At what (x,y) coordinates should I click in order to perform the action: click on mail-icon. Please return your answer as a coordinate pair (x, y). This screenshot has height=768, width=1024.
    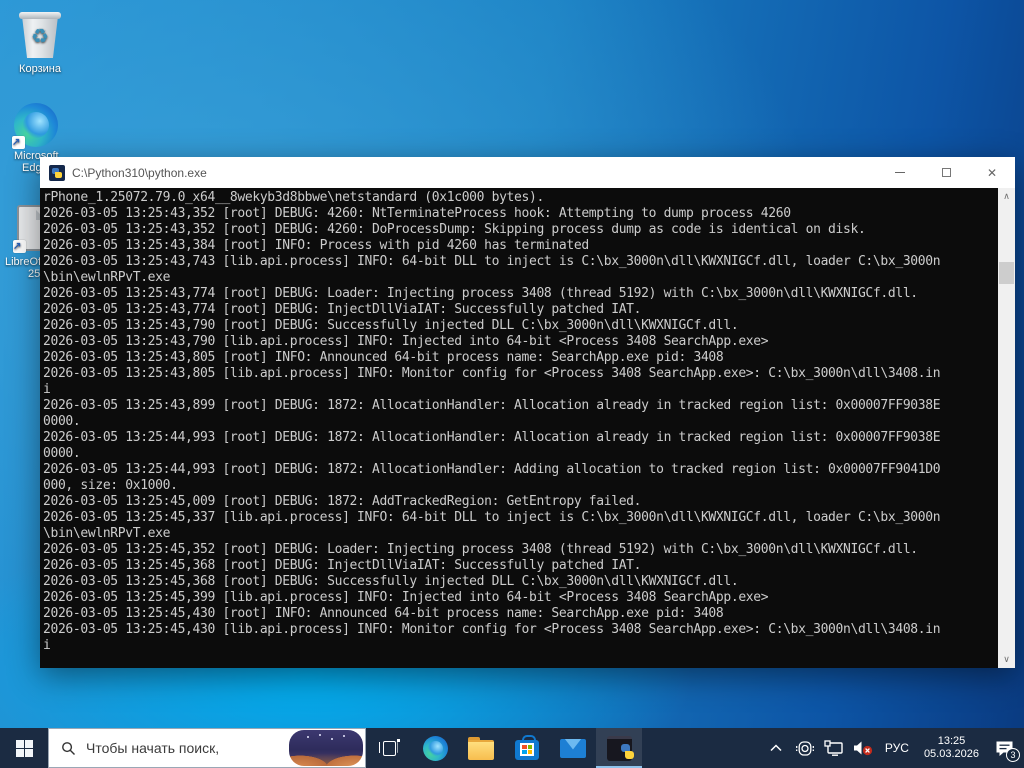
    Looking at the image, I should click on (573, 748).